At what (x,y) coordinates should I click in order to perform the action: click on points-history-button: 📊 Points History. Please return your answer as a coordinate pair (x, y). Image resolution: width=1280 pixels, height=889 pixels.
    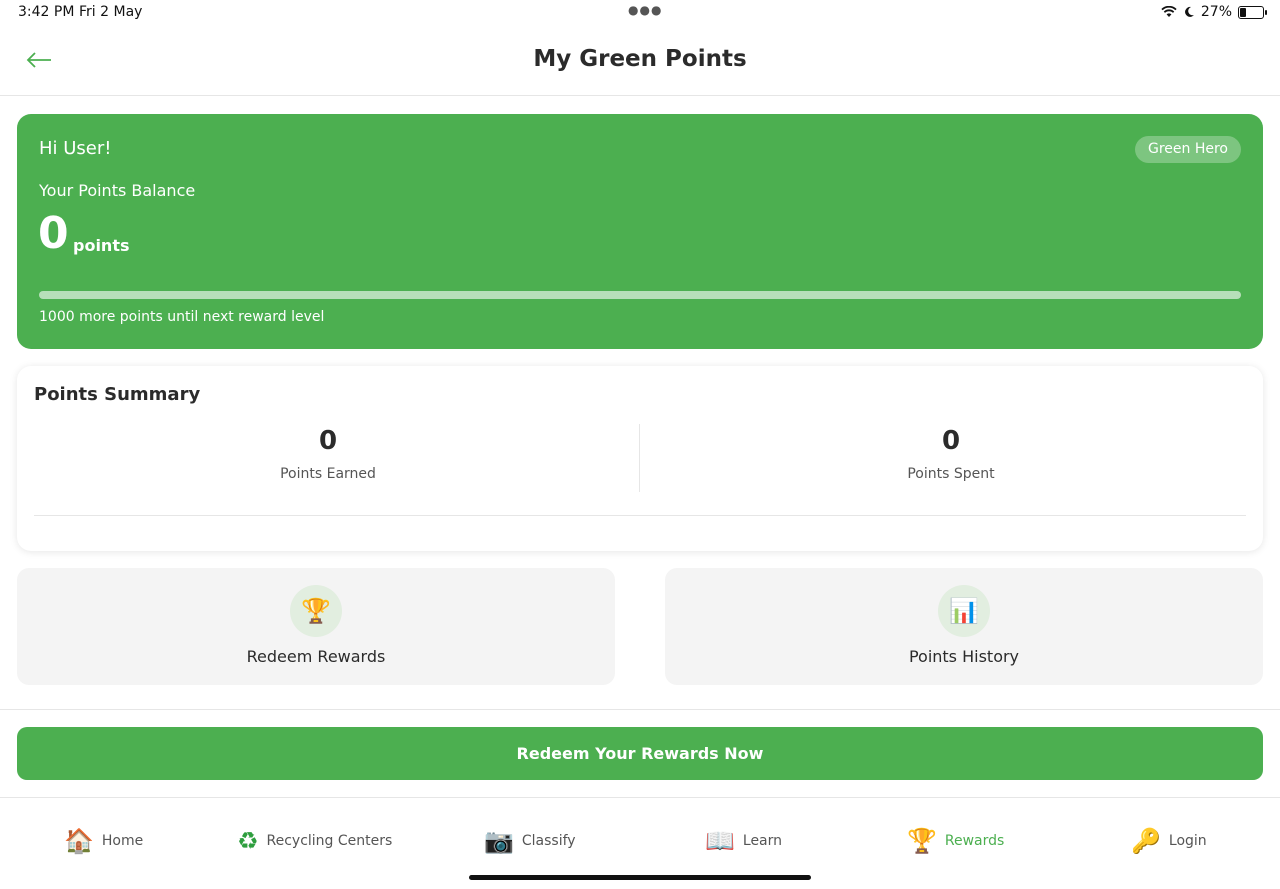
    Looking at the image, I should click on (964, 626).